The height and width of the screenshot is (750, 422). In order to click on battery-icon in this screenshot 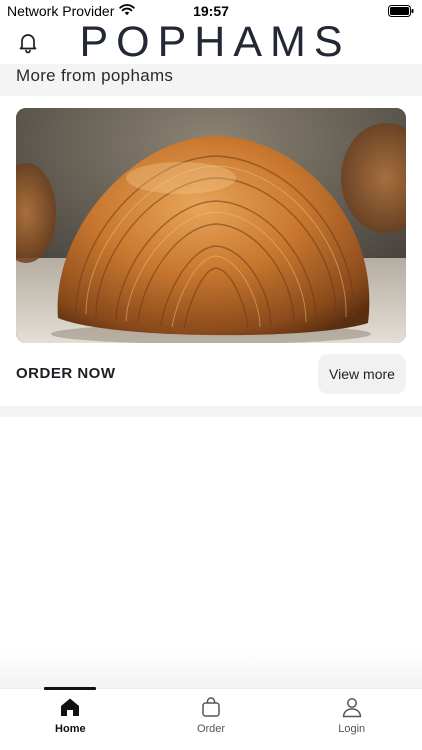, I will do `click(401, 12)`.